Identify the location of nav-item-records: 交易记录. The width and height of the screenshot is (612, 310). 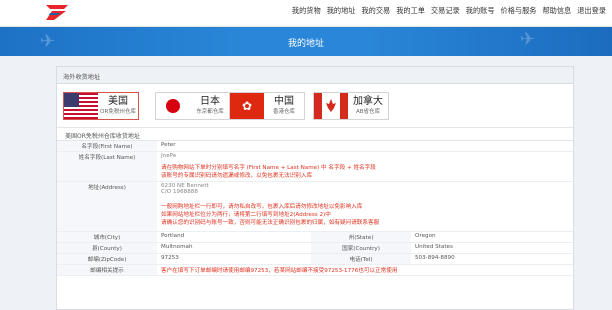
(445, 11).